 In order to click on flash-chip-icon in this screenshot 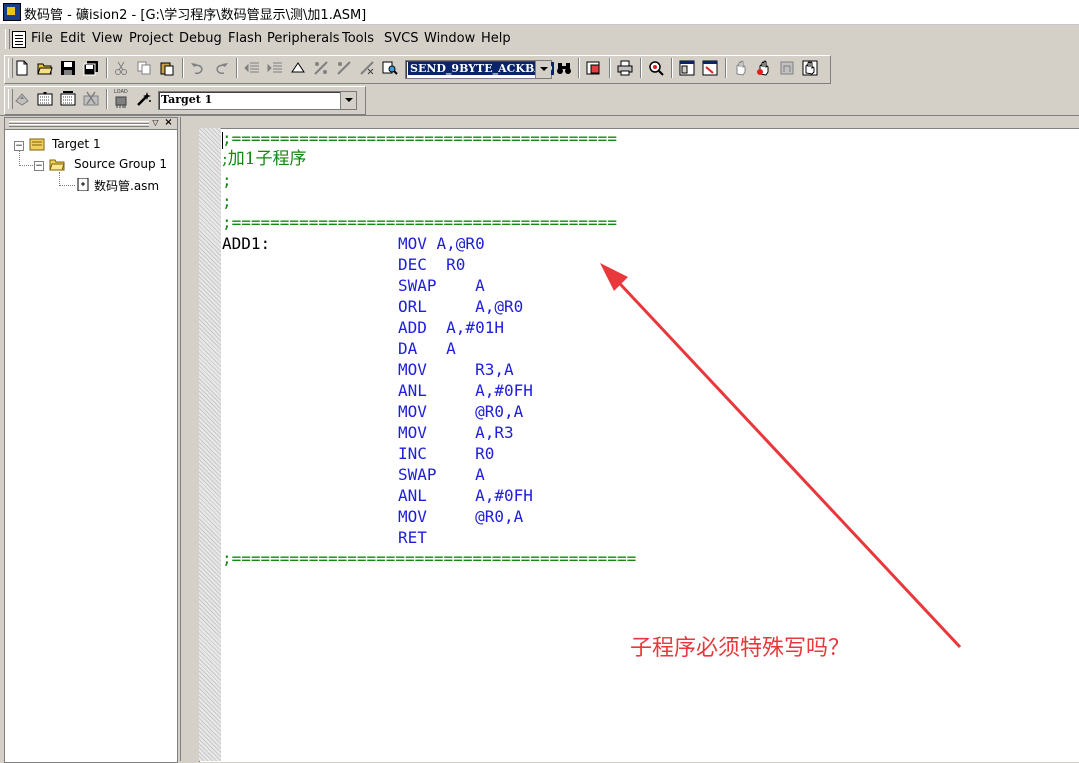, I will do `click(121, 102)`.